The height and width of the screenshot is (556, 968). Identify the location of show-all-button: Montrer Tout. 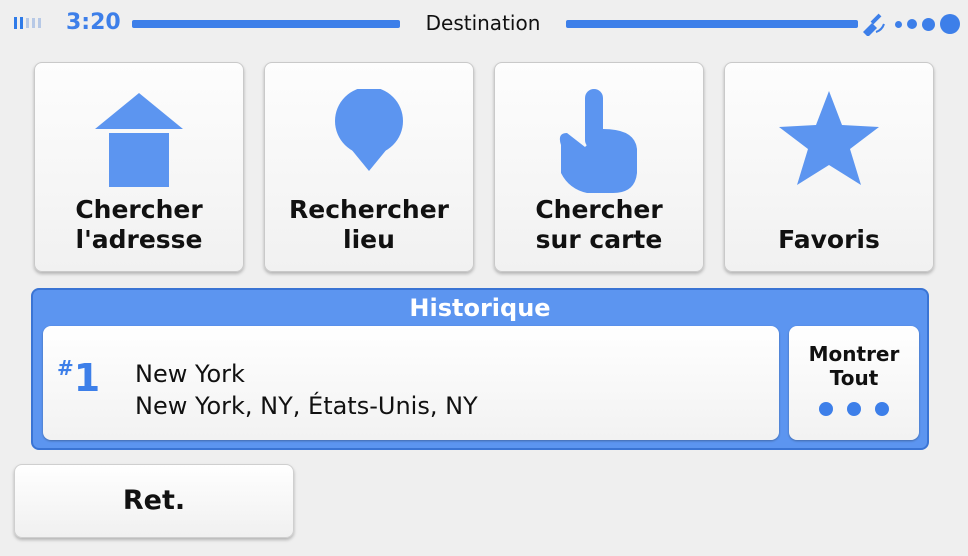
(854, 383).